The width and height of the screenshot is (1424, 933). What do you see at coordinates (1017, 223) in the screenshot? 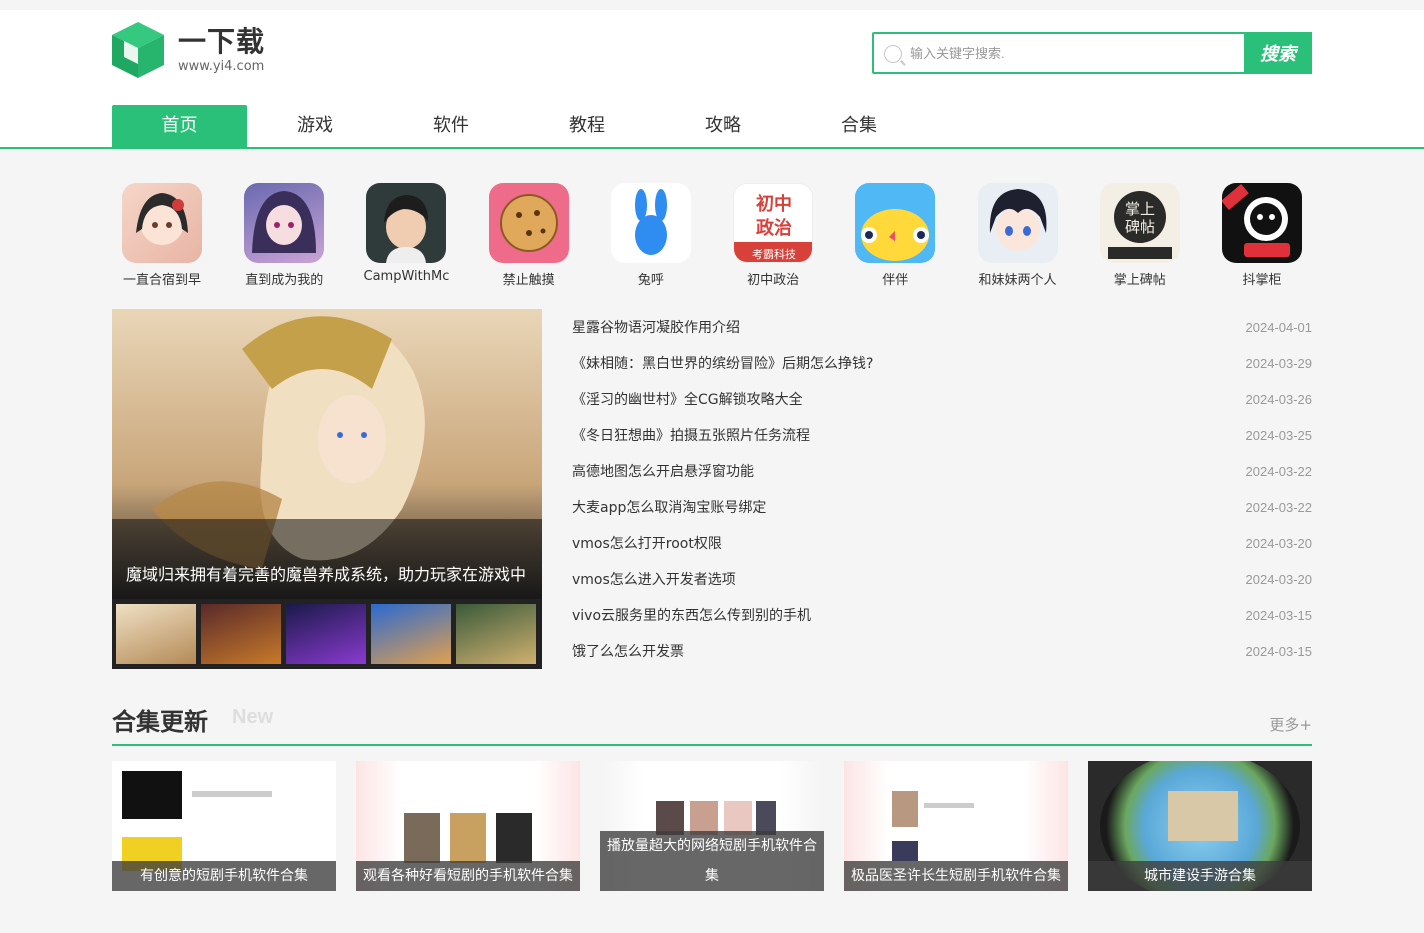
I see `anime-boy-icon` at bounding box center [1017, 223].